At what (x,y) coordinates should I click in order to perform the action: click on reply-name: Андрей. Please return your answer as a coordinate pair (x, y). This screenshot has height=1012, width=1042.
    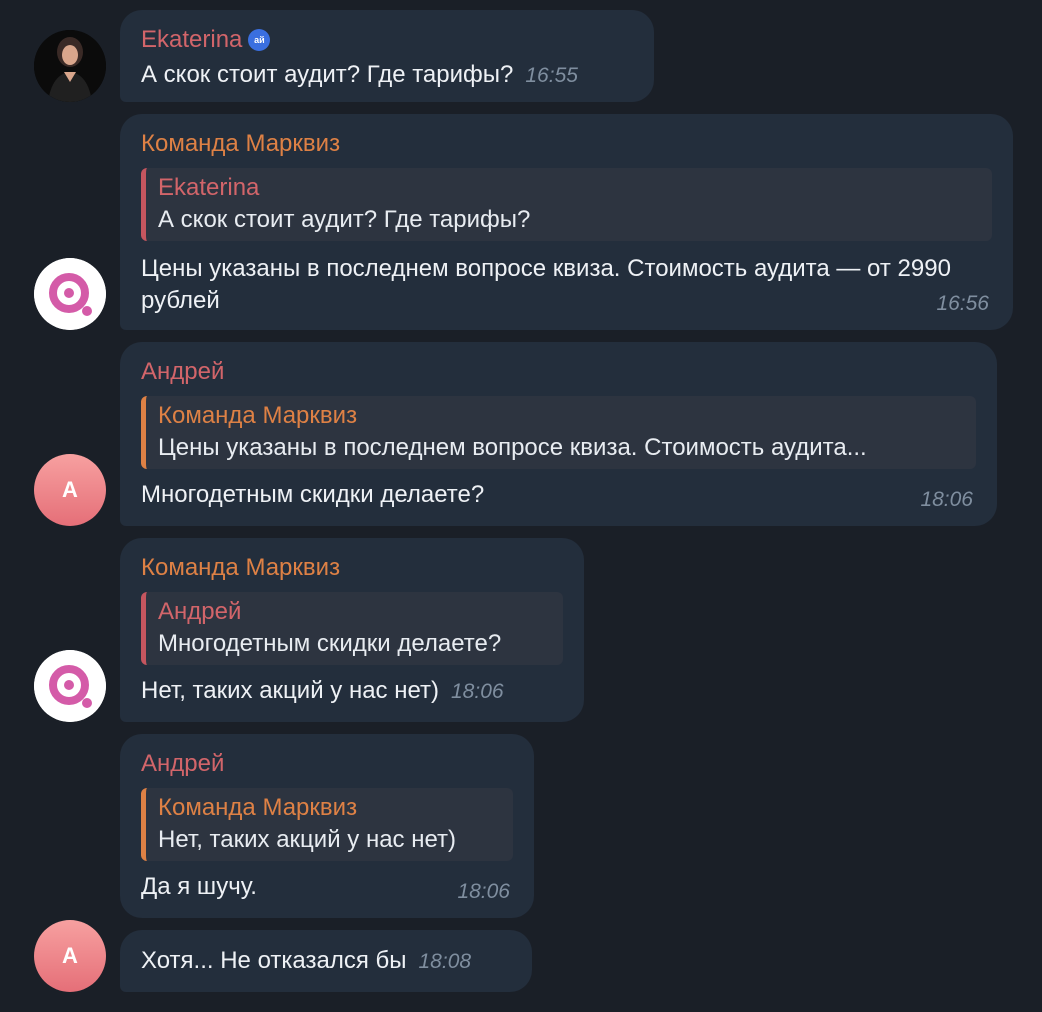
    Looking at the image, I should click on (200, 611).